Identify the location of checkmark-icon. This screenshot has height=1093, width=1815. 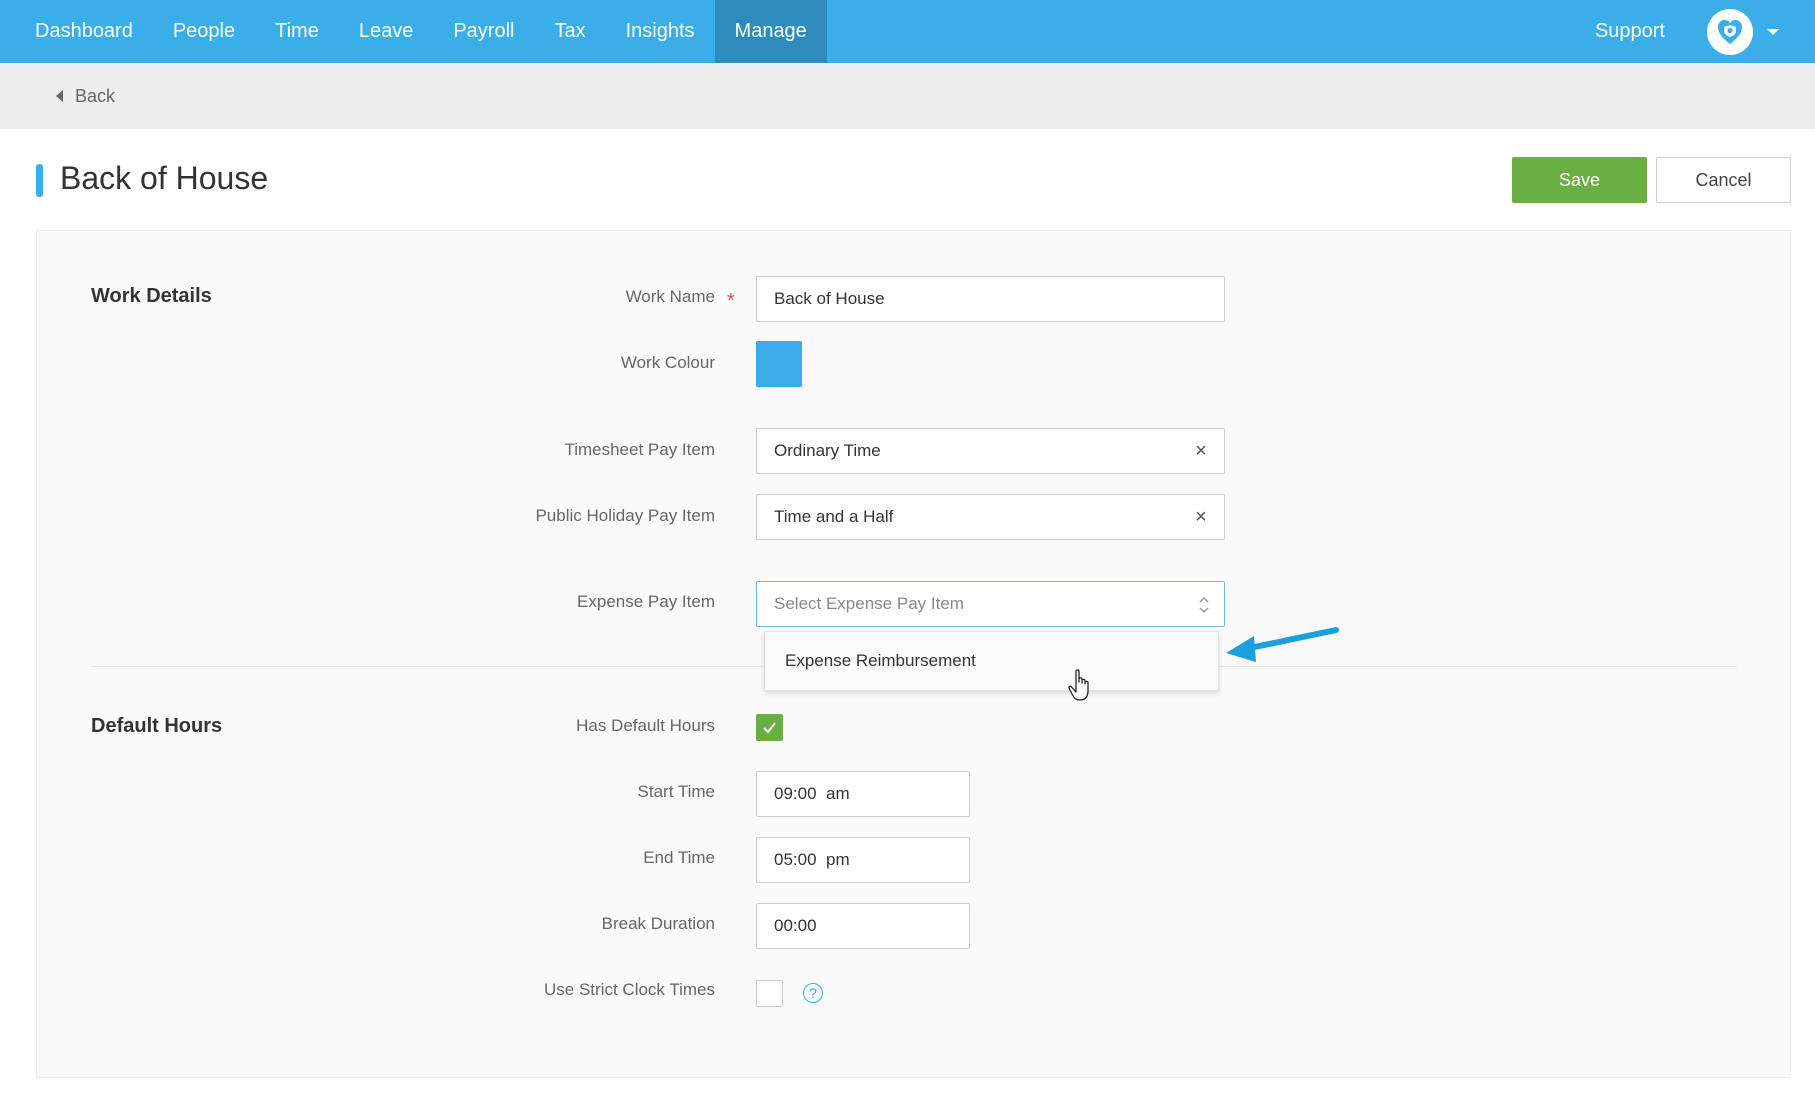
(769, 728).